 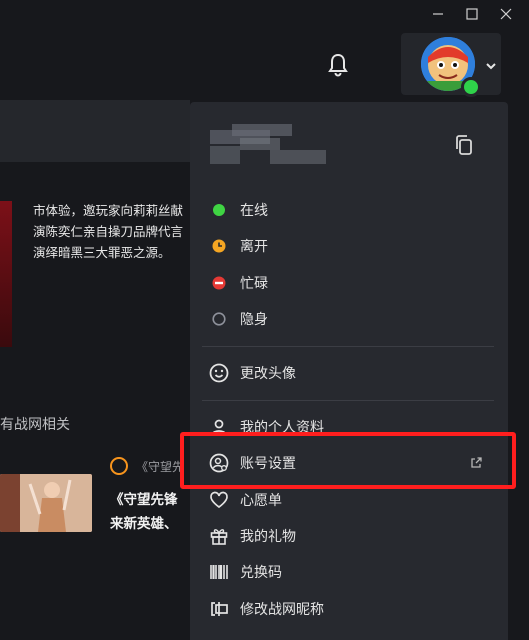 What do you see at coordinates (144, 524) in the screenshot?
I see `article-title-line: 来新英雄、` at bounding box center [144, 524].